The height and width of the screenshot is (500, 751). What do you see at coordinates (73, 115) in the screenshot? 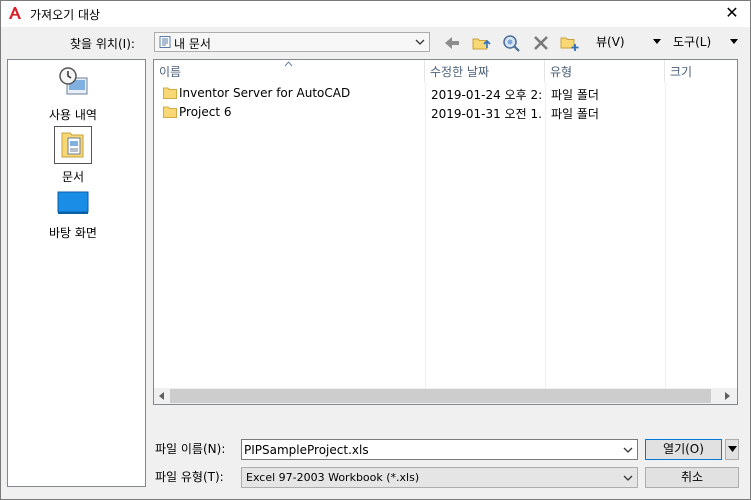
I see `place-history-label: 사용 내역` at bounding box center [73, 115].